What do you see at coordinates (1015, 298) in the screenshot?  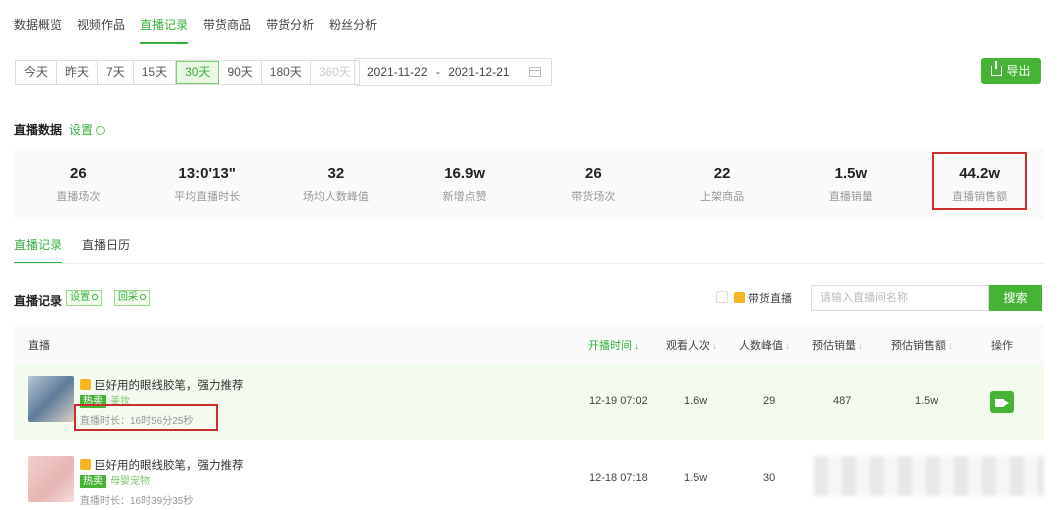 I see `search-button: 搜索` at bounding box center [1015, 298].